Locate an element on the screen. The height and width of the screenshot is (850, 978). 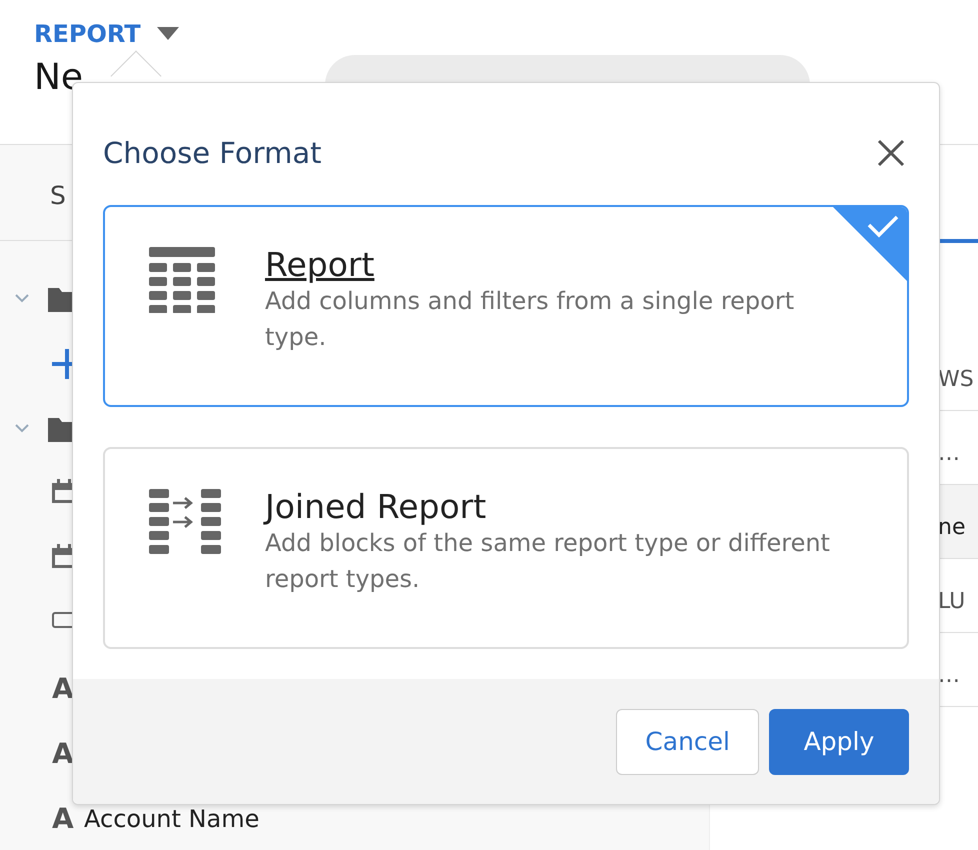
format-name: Report is located at coordinates (320, 265).